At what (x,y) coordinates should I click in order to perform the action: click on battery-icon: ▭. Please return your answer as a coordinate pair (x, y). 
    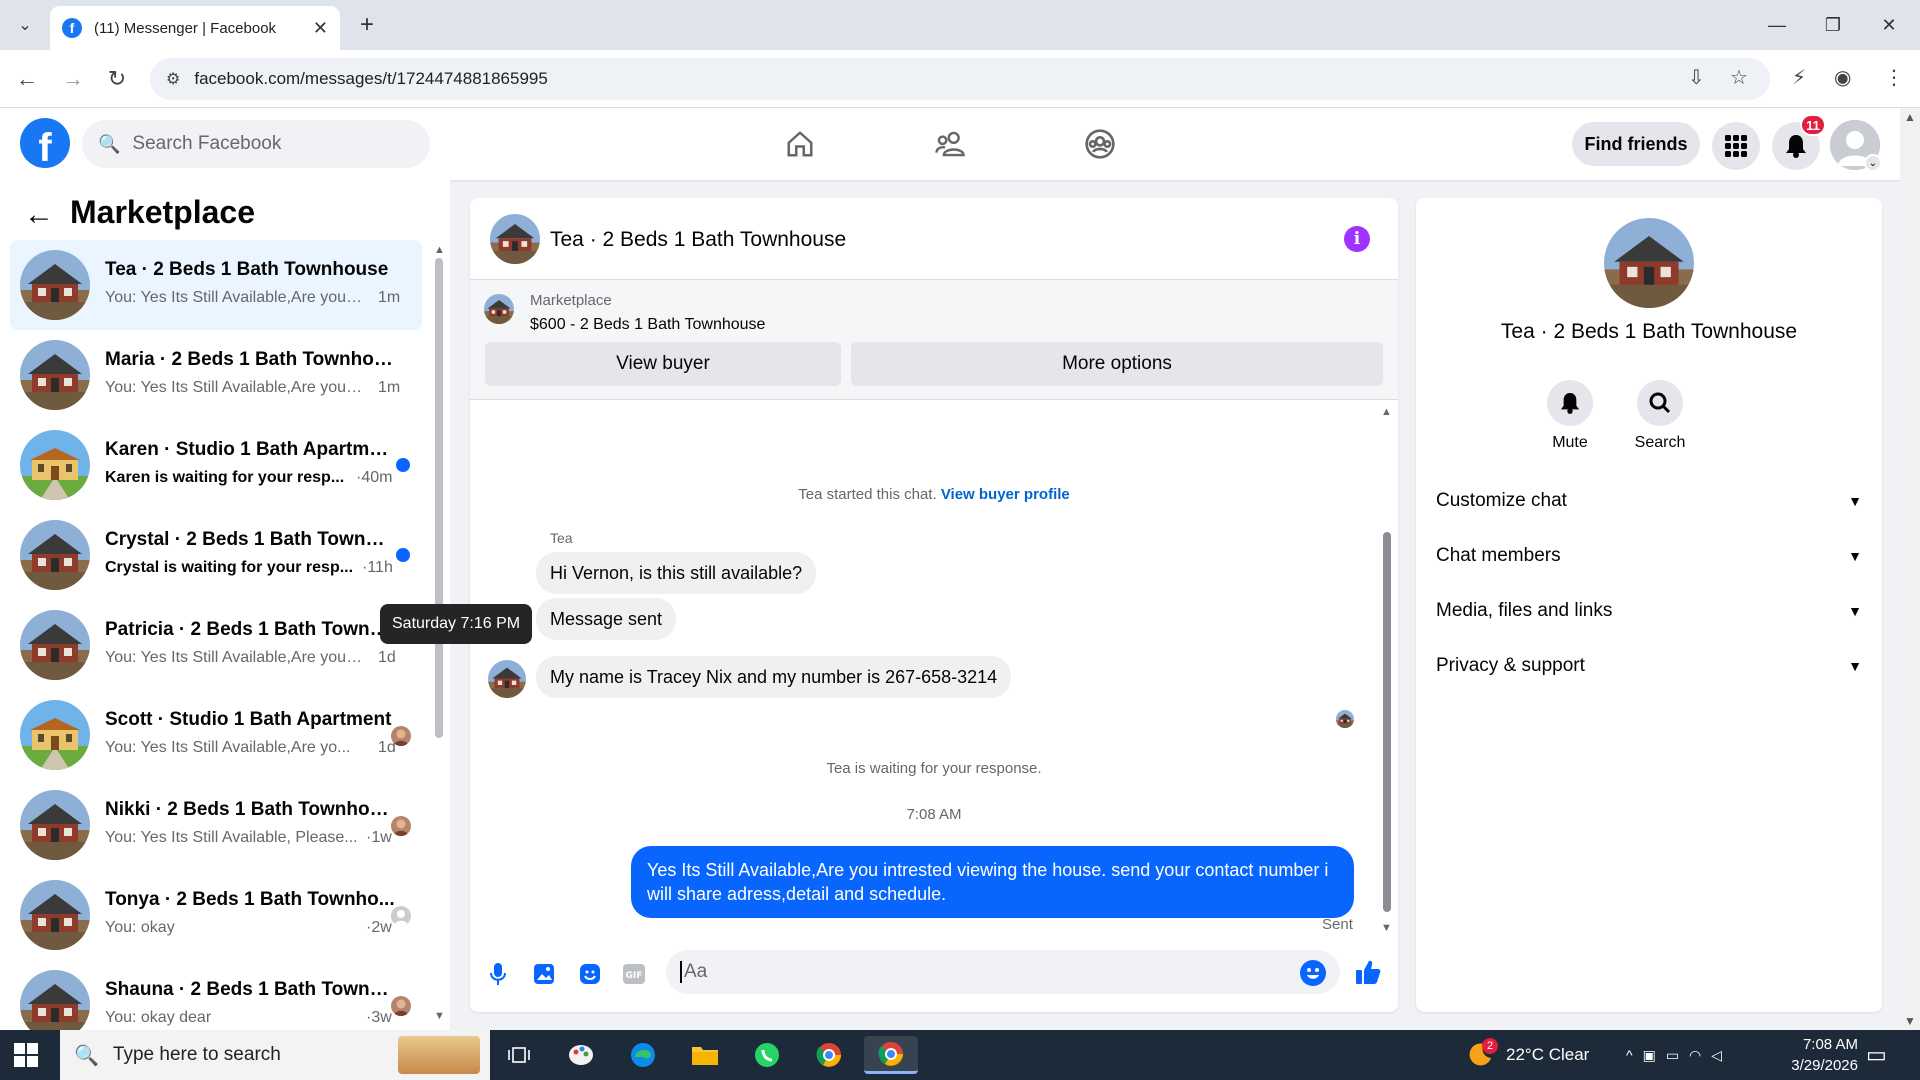
    Looking at the image, I should click on (1677, 1055).